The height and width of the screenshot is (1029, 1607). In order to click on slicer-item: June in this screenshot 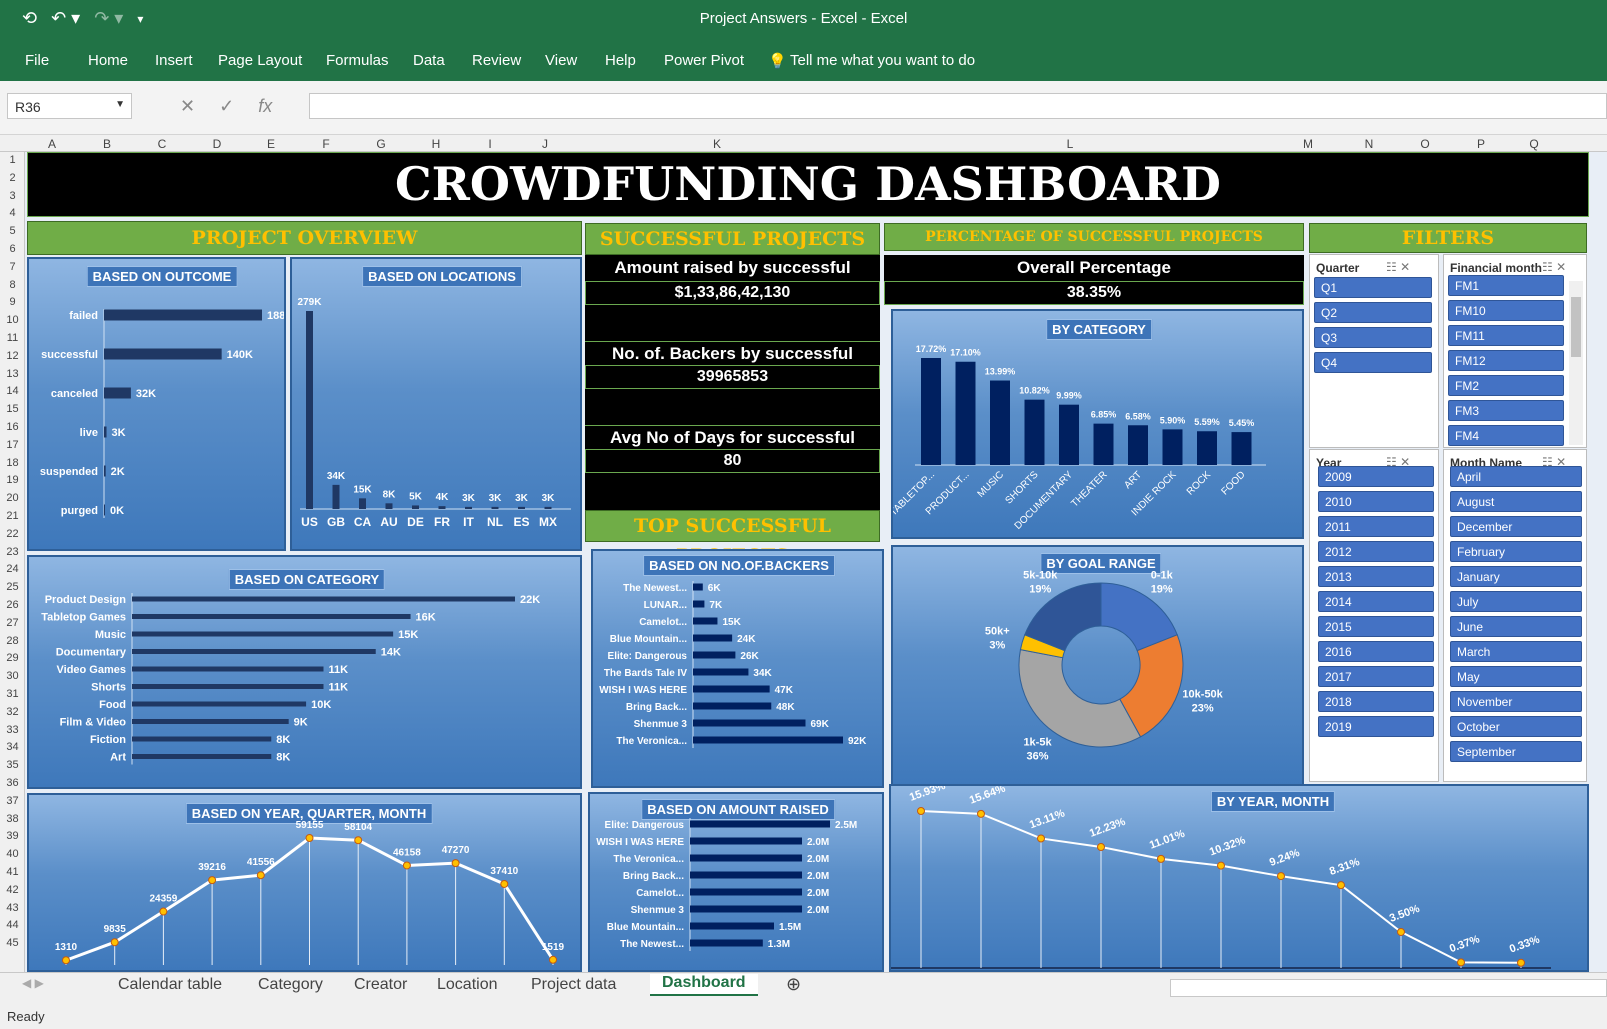, I will do `click(1516, 626)`.